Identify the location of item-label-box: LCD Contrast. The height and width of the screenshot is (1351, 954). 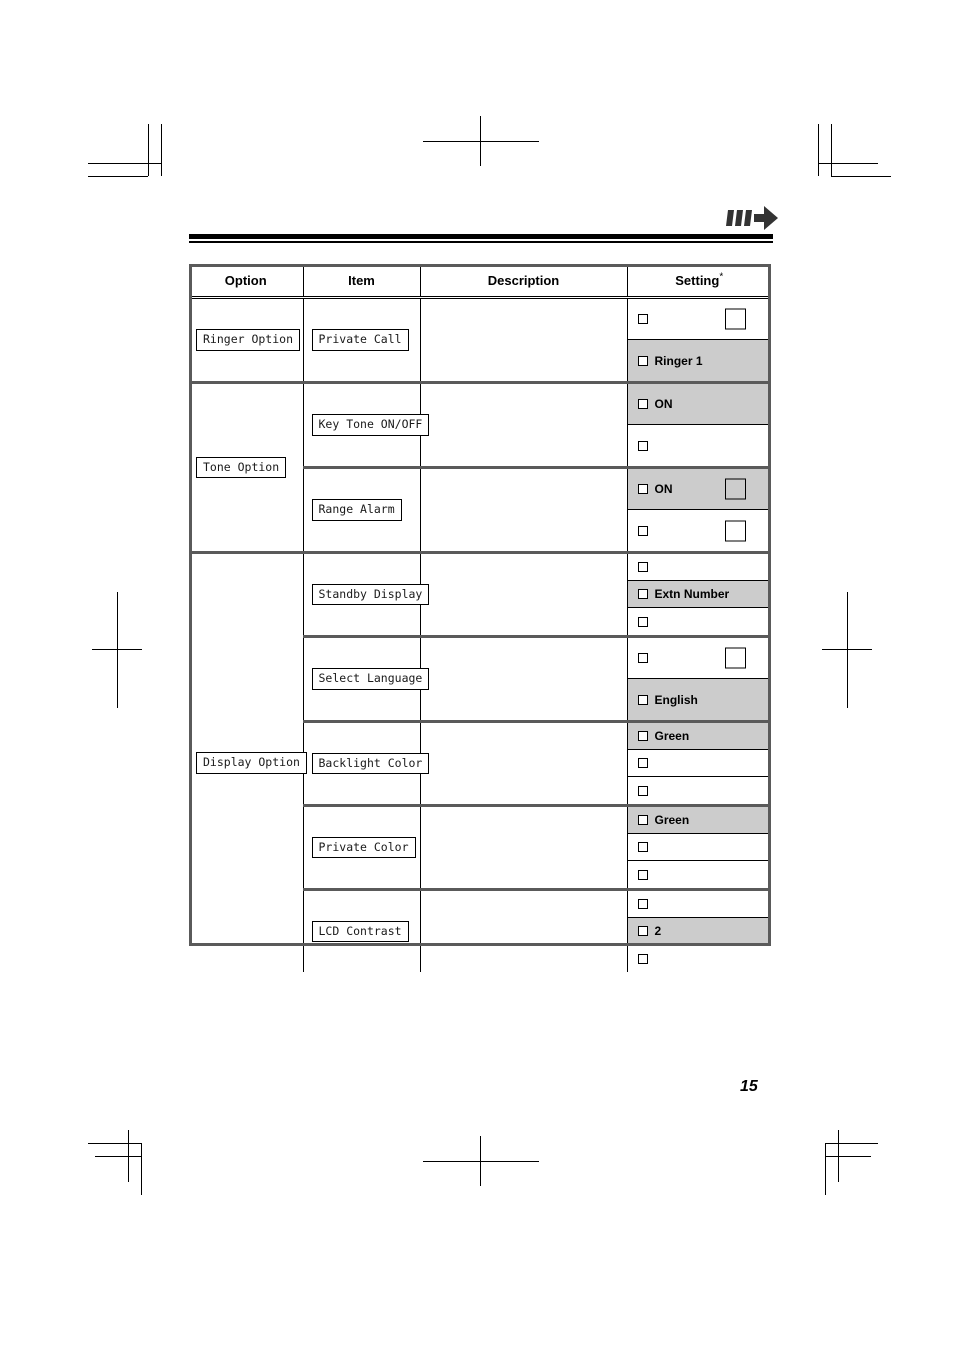
(360, 931).